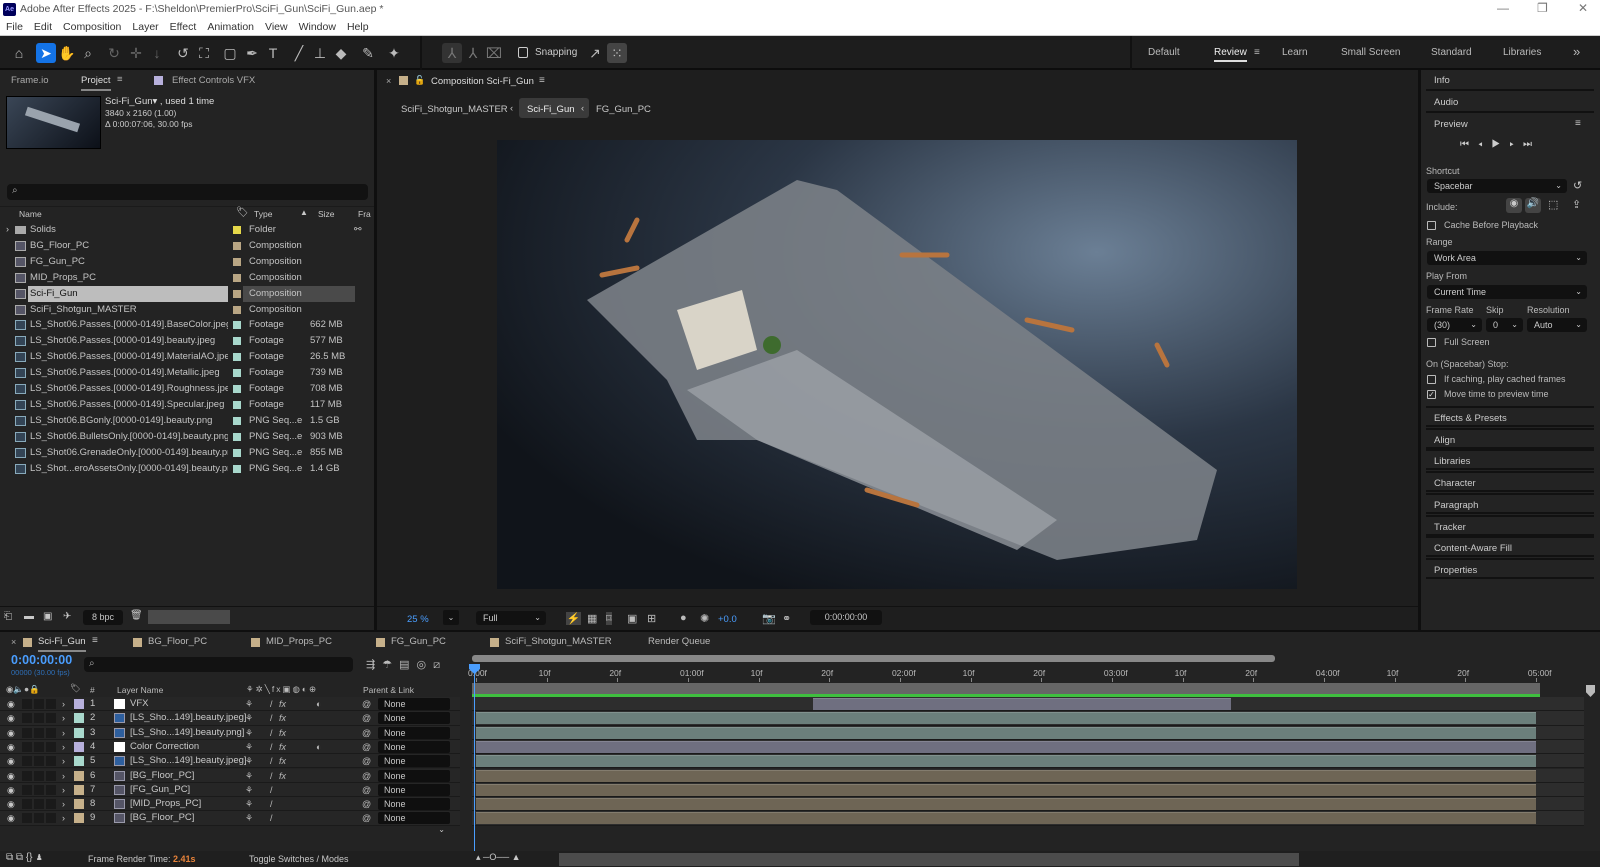 This screenshot has height=867, width=1600. What do you see at coordinates (846, 617) in the screenshot?
I see `viewer-timecode: 0:00:00:00` at bounding box center [846, 617].